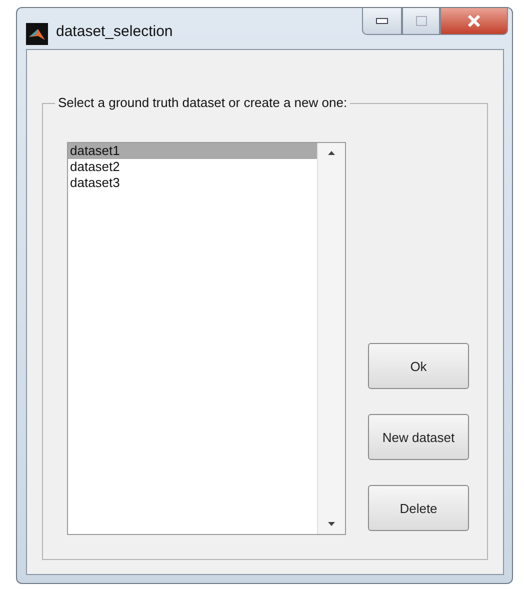 The image size is (524, 589). What do you see at coordinates (421, 21) in the screenshot?
I see `maximize-icon` at bounding box center [421, 21].